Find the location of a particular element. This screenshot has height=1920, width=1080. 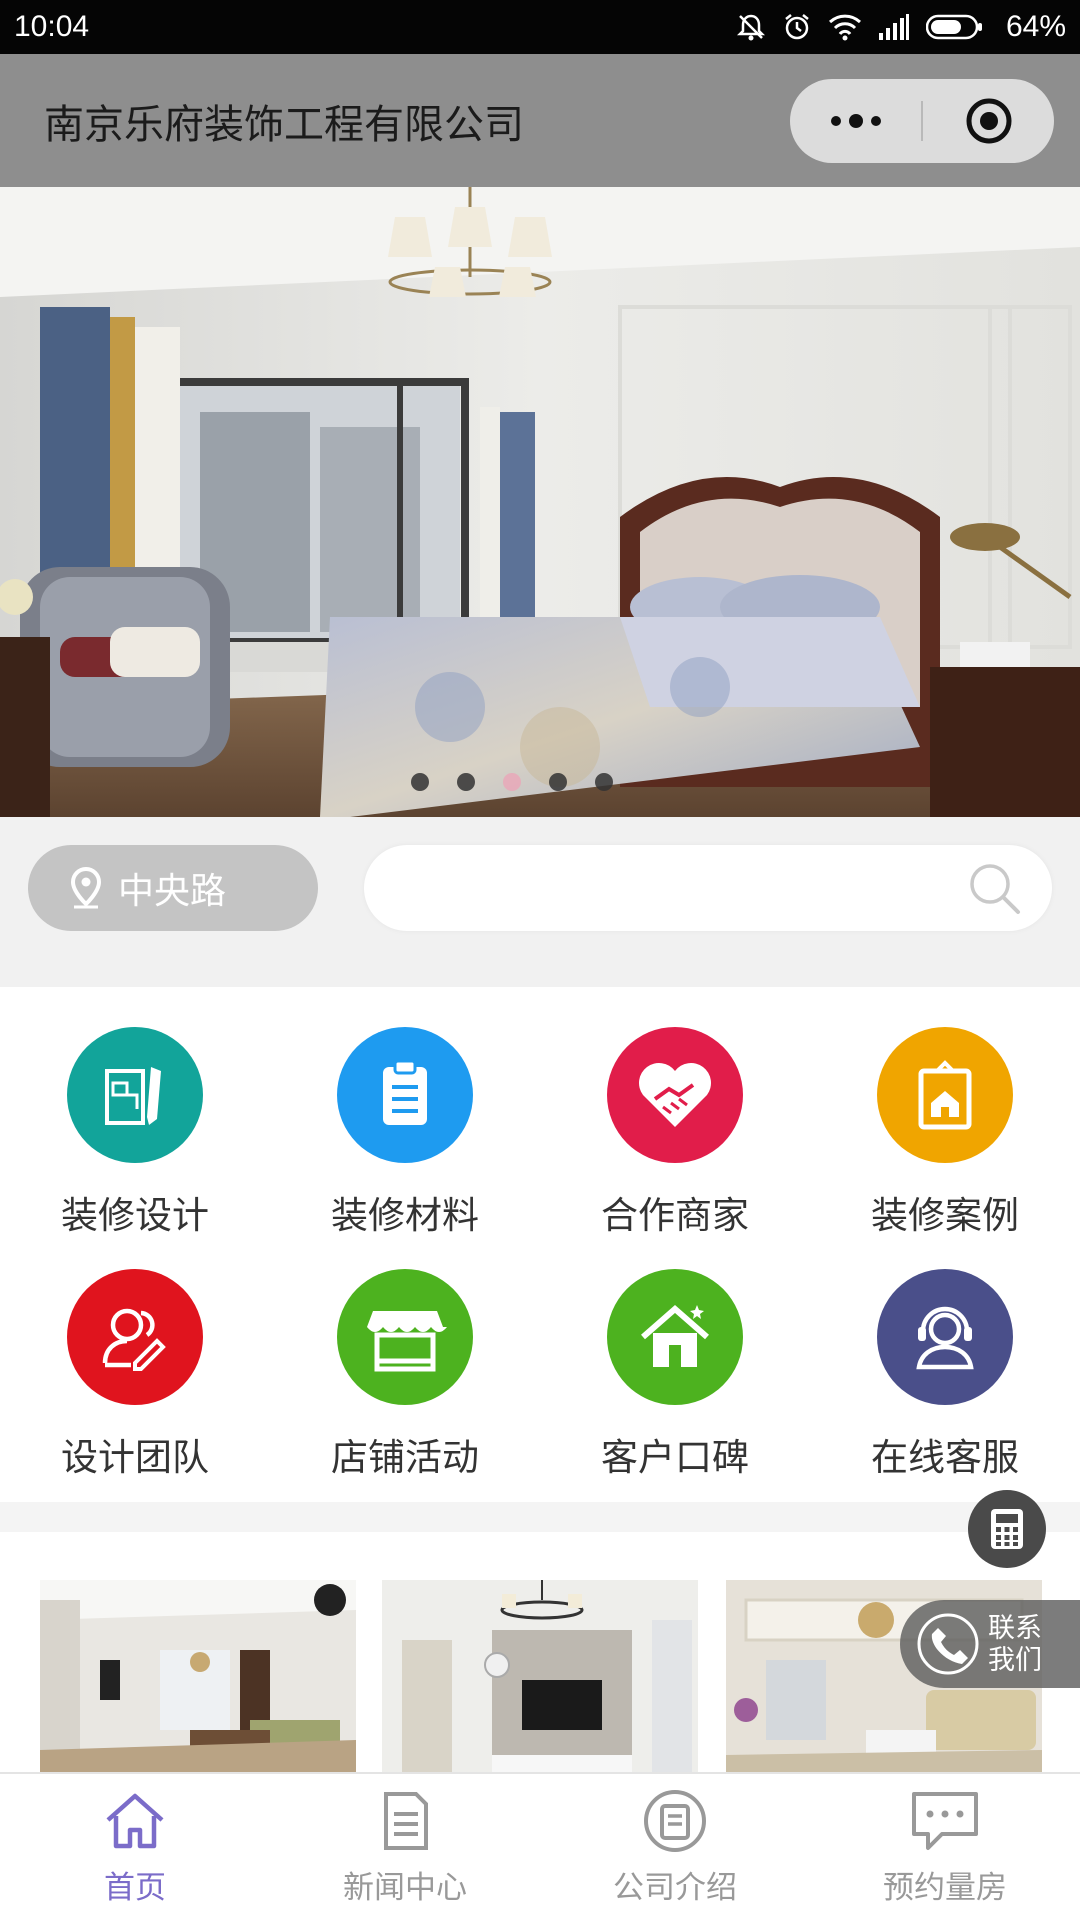

close-button is located at coordinates (988, 121).